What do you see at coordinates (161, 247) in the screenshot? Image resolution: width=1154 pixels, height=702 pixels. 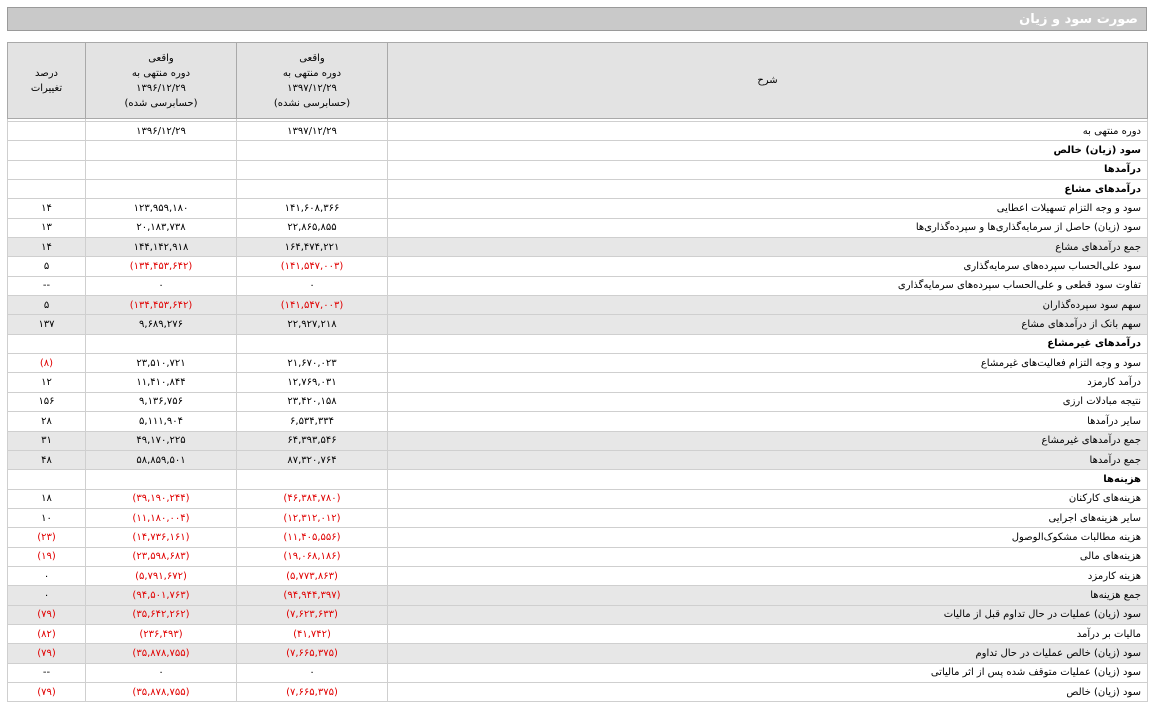 I see `row-previous-value: ۱۴۴,۱۴۲,۹۱۸` at bounding box center [161, 247].